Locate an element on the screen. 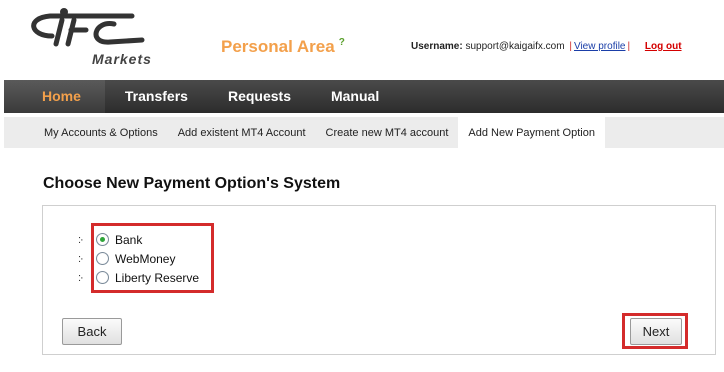  next-button: Next is located at coordinates (656, 331).